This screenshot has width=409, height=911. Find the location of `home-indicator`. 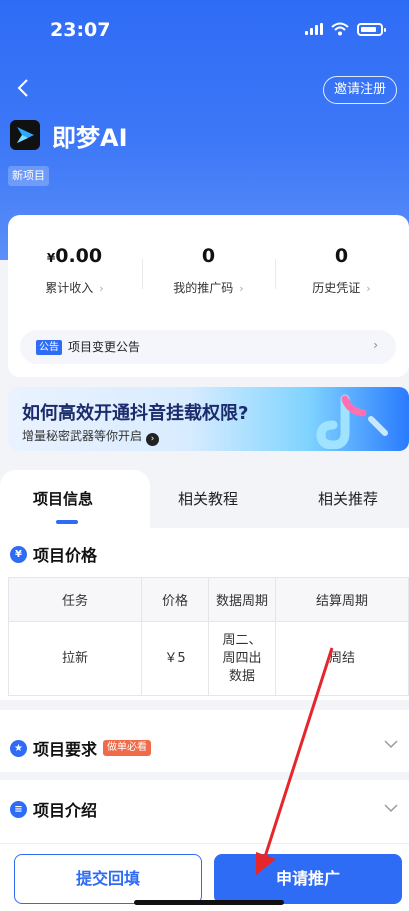

home-indicator is located at coordinates (209, 902).